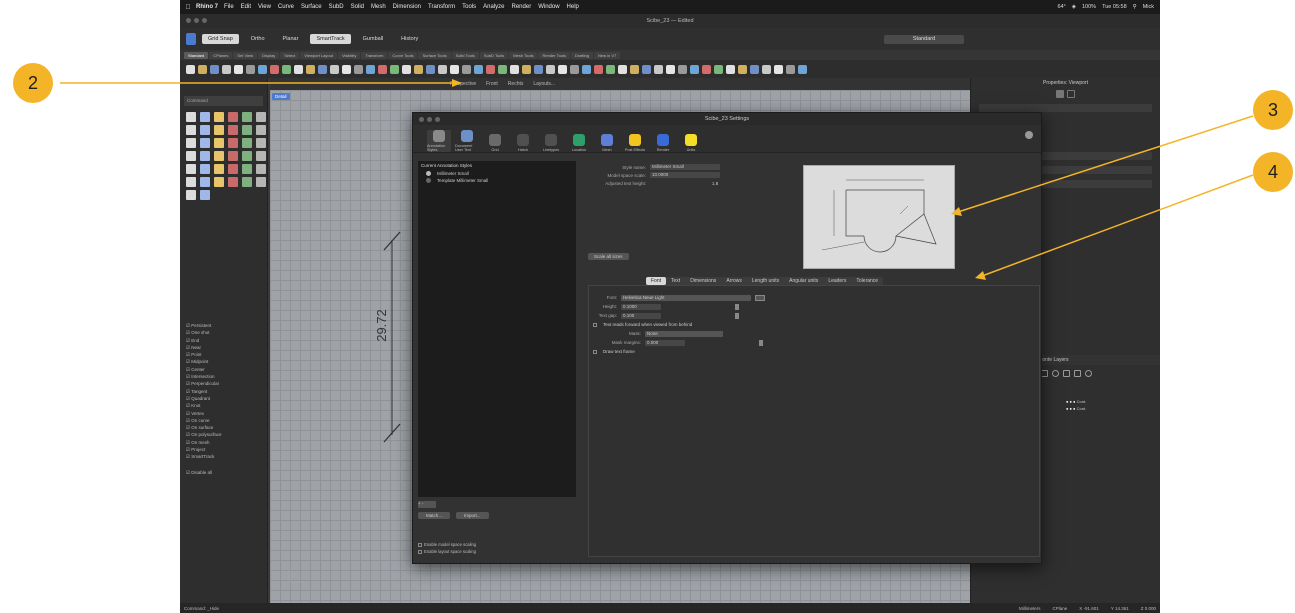 The width and height of the screenshot is (1295, 613). Describe the element at coordinates (1273, 172) in the screenshot. I see `callout-4: 4` at that location.